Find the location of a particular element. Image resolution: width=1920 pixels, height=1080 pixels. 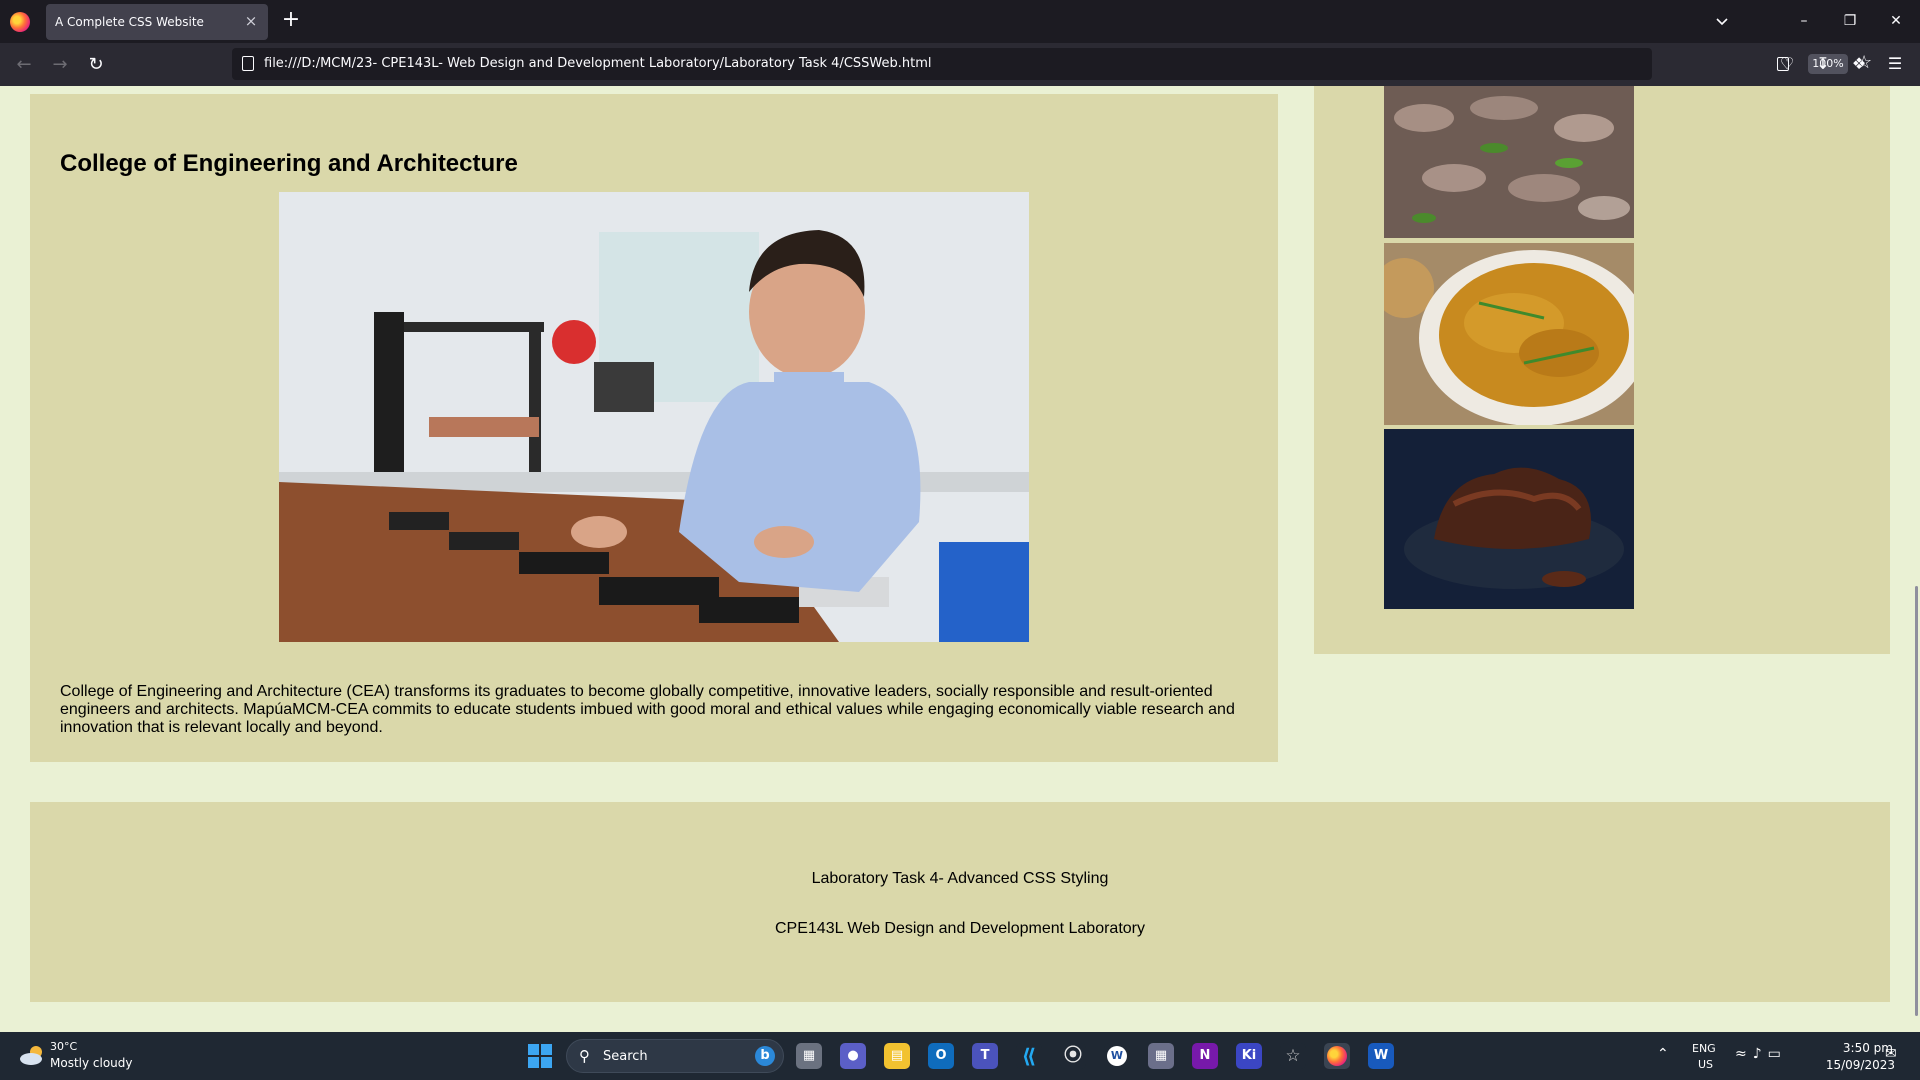

new-tab-button: + is located at coordinates (291, 20).